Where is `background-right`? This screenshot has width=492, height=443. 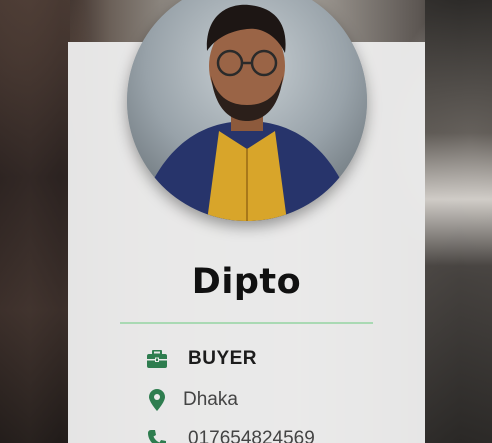
background-right is located at coordinates (458, 221).